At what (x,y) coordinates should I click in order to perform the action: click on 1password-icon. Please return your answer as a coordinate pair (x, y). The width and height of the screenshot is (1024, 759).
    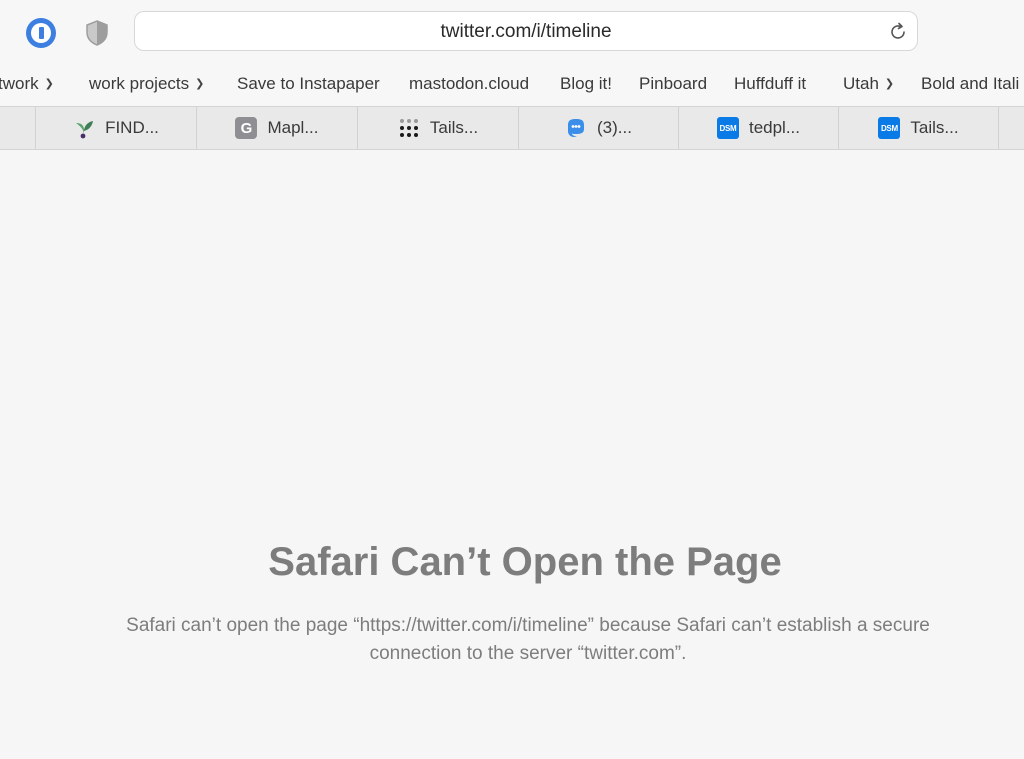
    Looking at the image, I should click on (41, 33).